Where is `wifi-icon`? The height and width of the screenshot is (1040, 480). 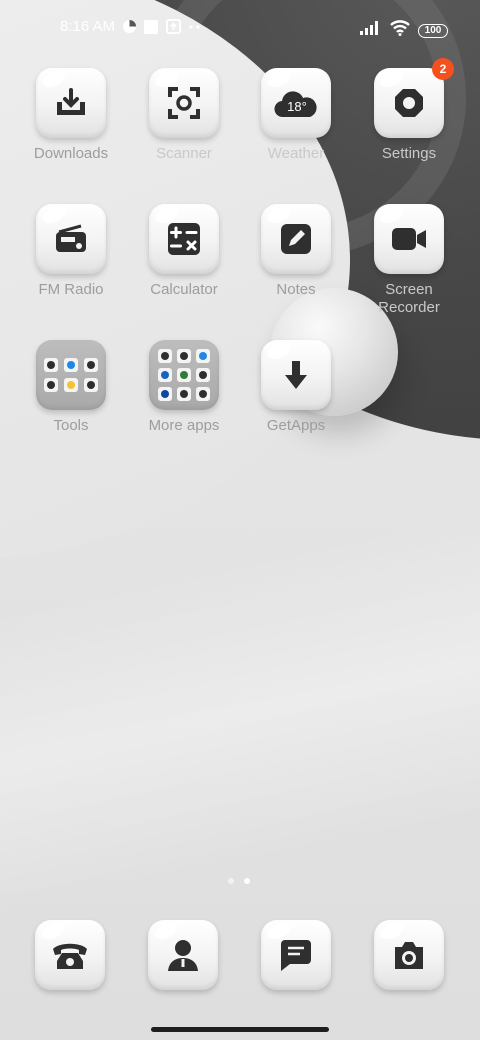 wifi-icon is located at coordinates (400, 30).